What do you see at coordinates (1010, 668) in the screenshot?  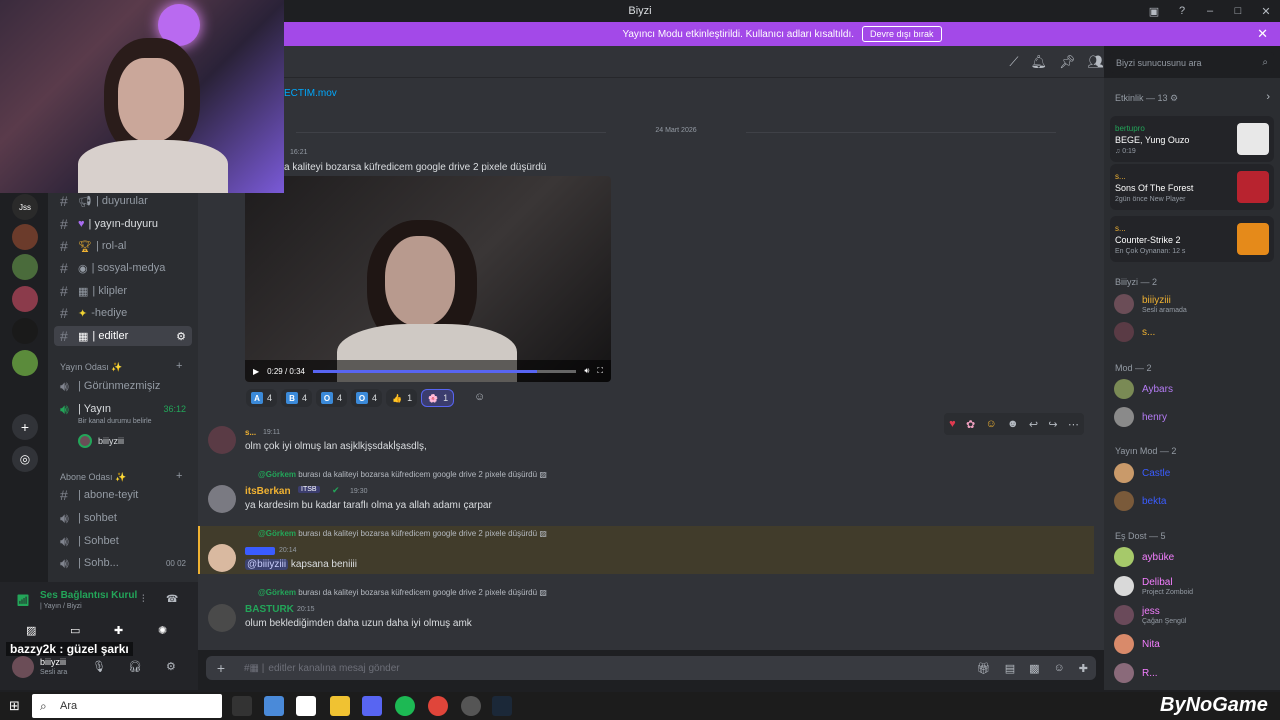 I see `gif-icon: ▤` at bounding box center [1010, 668].